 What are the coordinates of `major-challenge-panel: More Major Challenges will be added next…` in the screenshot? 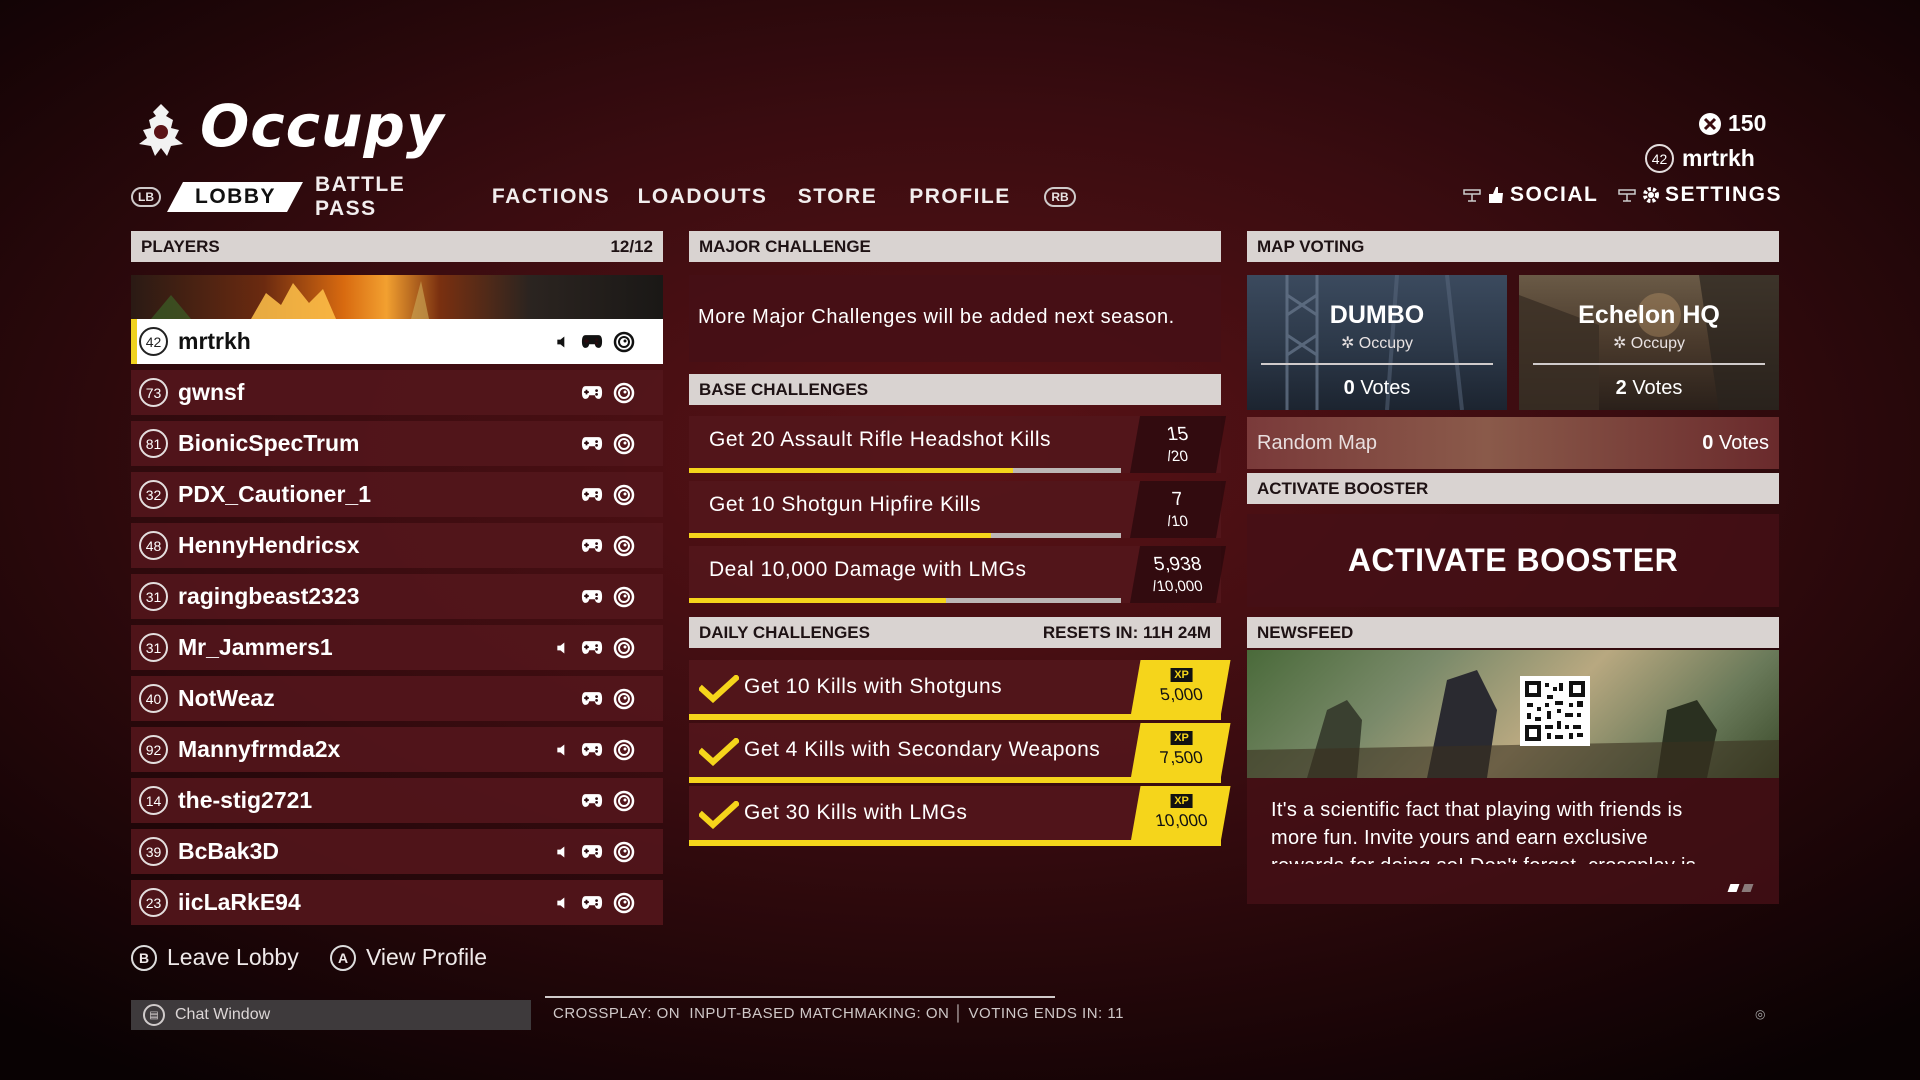 It's located at (955, 318).